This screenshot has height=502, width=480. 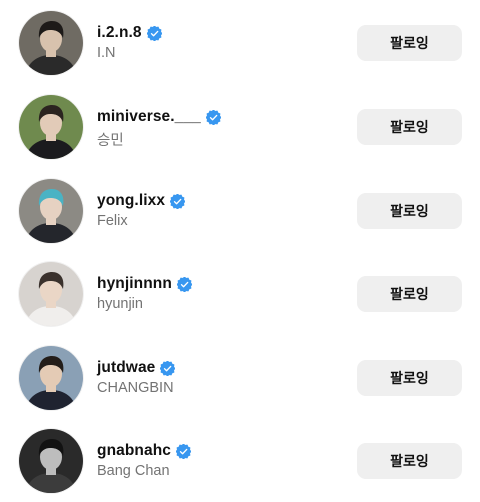 What do you see at coordinates (217, 284) in the screenshot?
I see `username-line: hynjinnnn` at bounding box center [217, 284].